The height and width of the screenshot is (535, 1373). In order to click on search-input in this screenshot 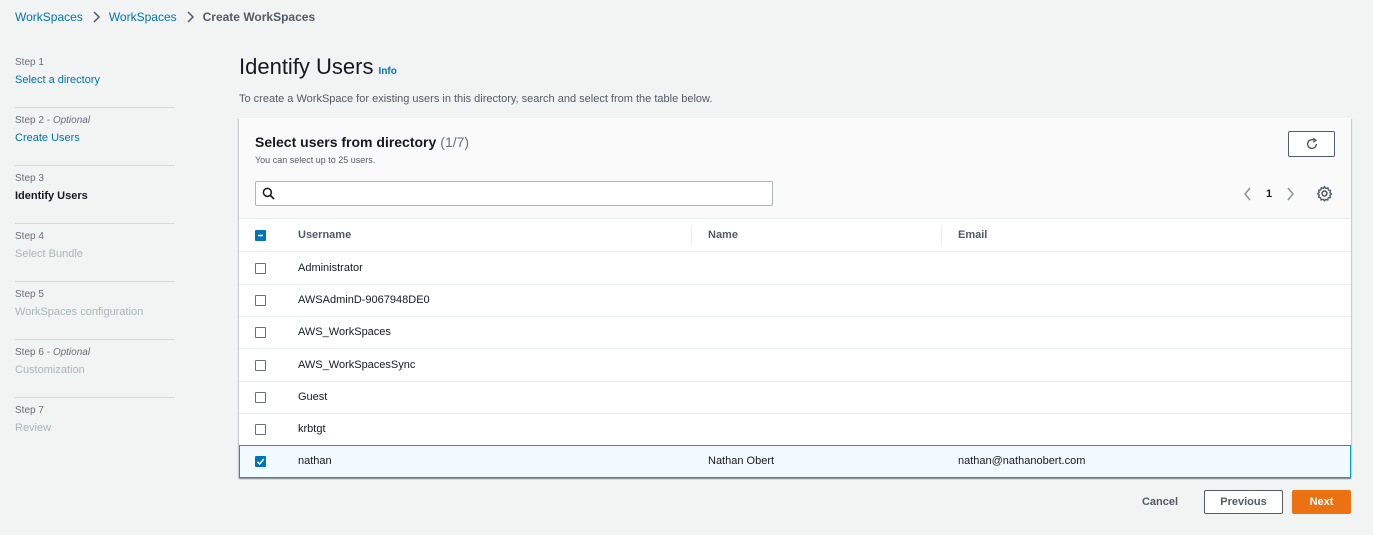, I will do `click(523, 193)`.